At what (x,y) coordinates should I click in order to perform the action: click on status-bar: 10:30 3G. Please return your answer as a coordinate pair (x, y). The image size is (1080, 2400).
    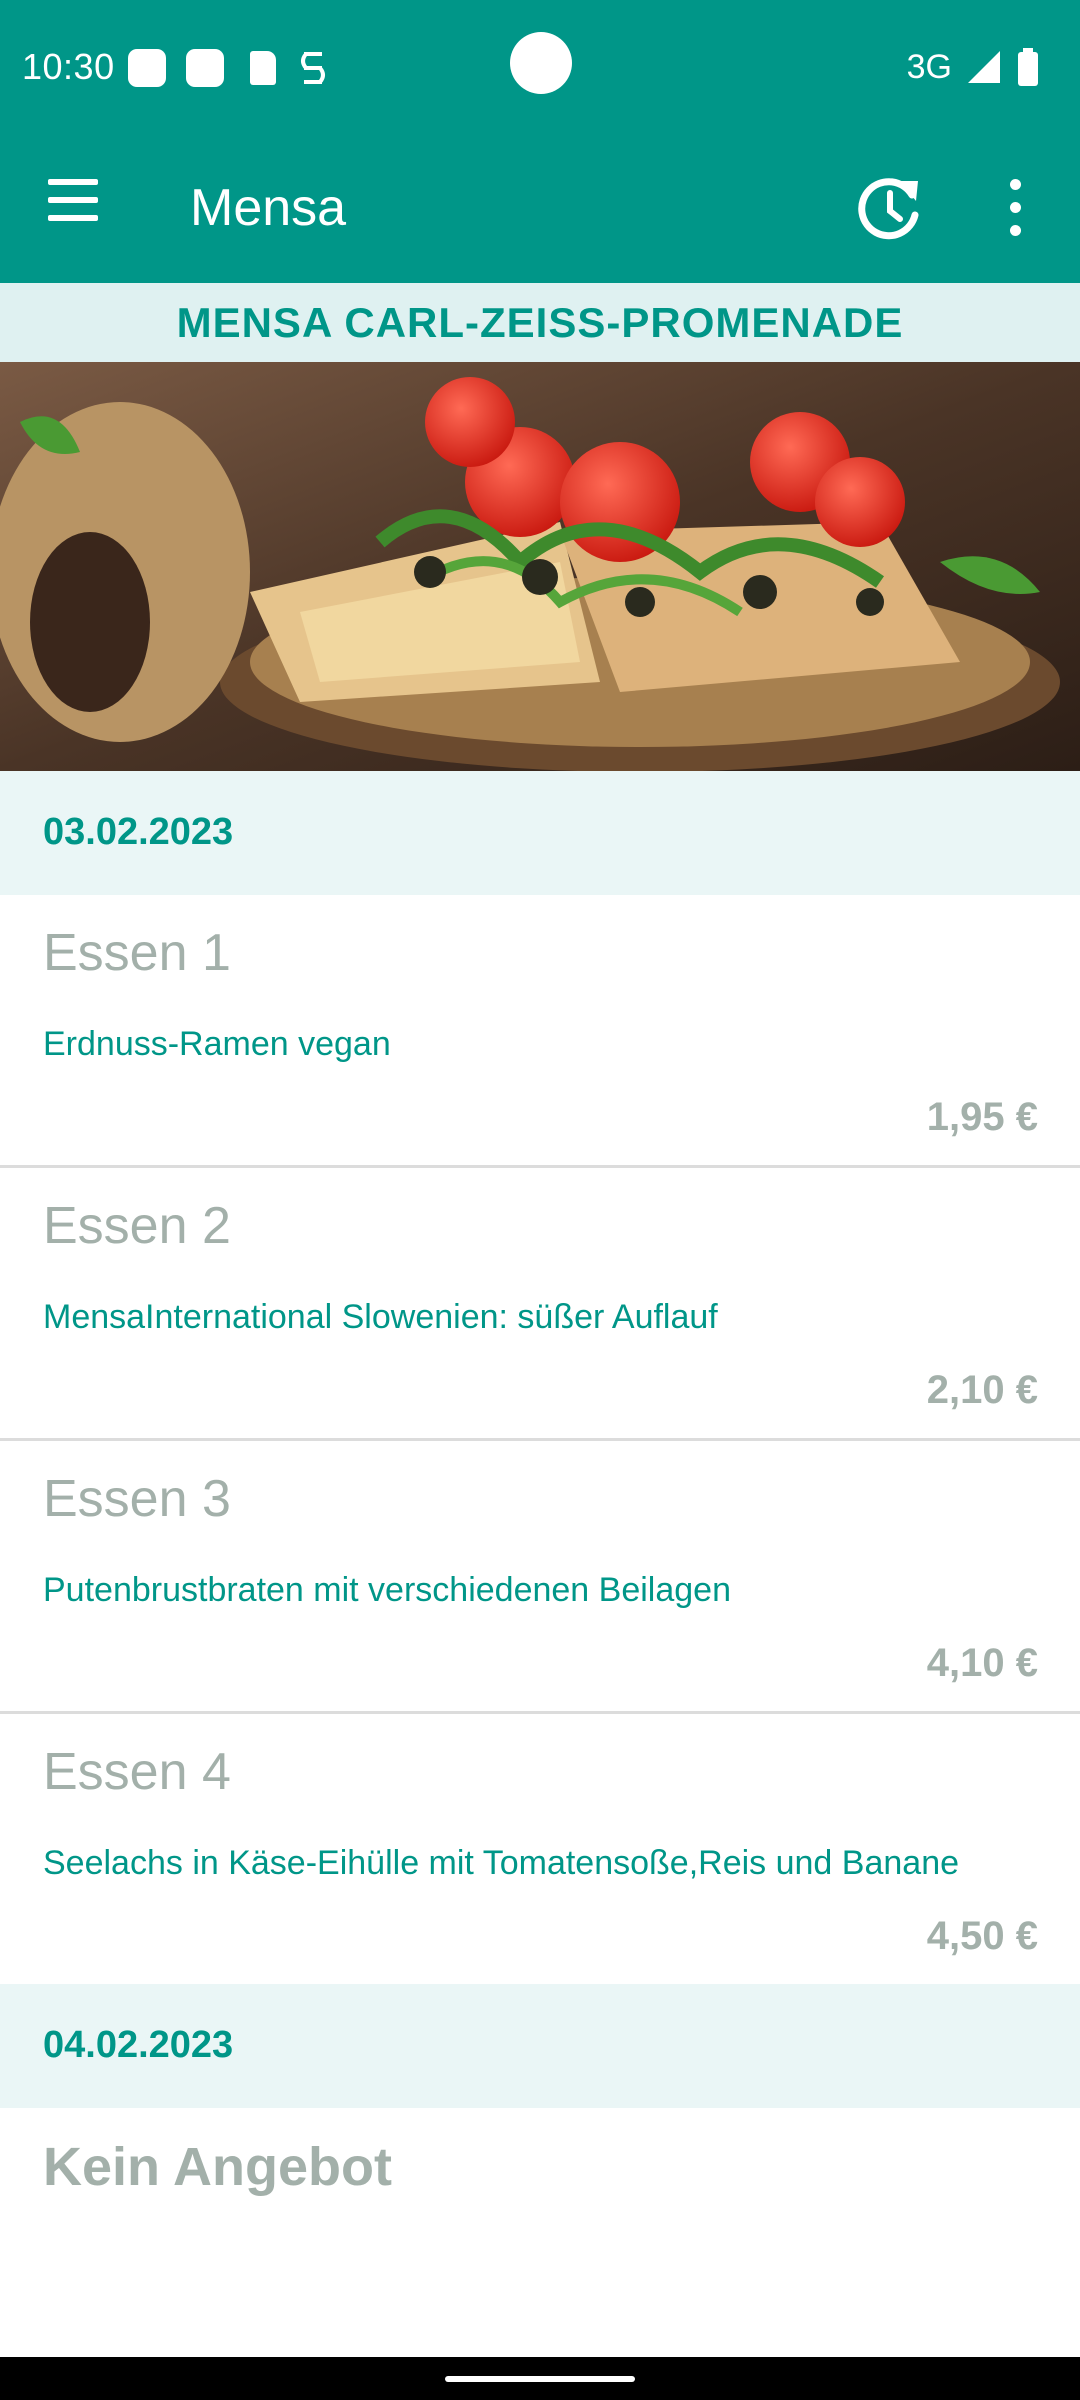
    Looking at the image, I should click on (540, 67).